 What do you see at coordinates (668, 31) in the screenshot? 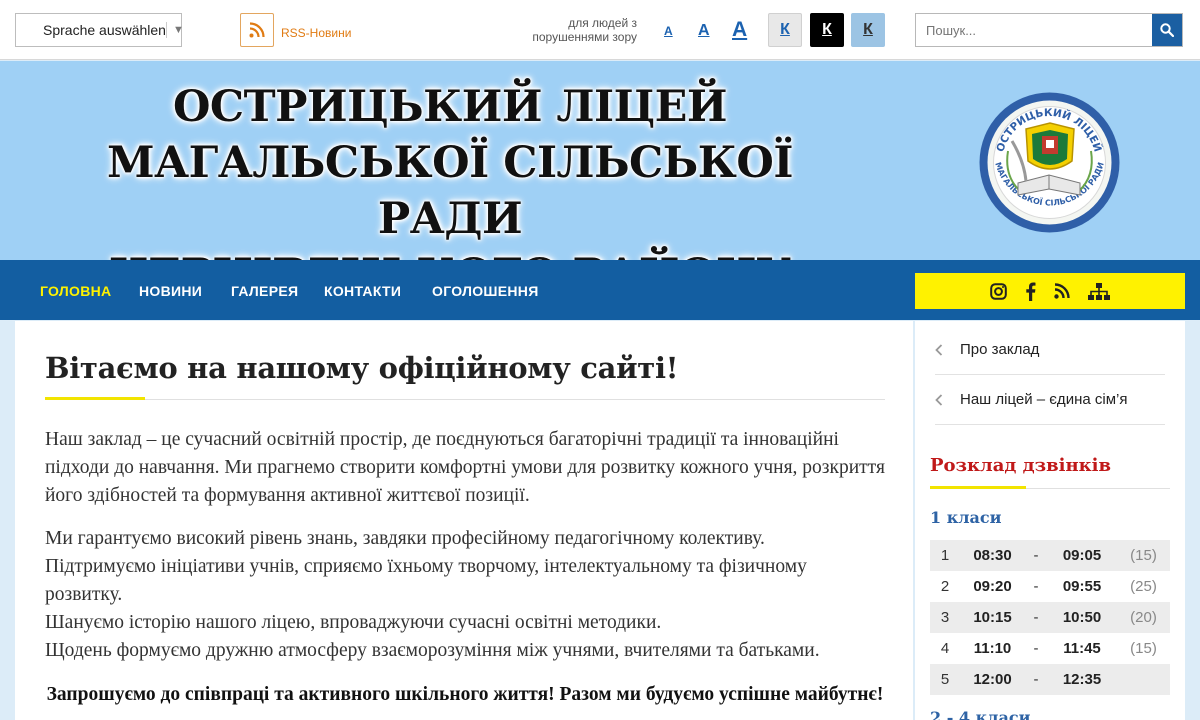
I see `font-size-small-button: A` at bounding box center [668, 31].